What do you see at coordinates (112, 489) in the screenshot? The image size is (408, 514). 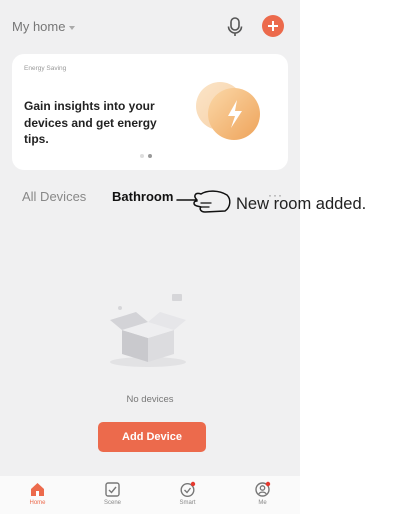 I see `scene-icon` at bounding box center [112, 489].